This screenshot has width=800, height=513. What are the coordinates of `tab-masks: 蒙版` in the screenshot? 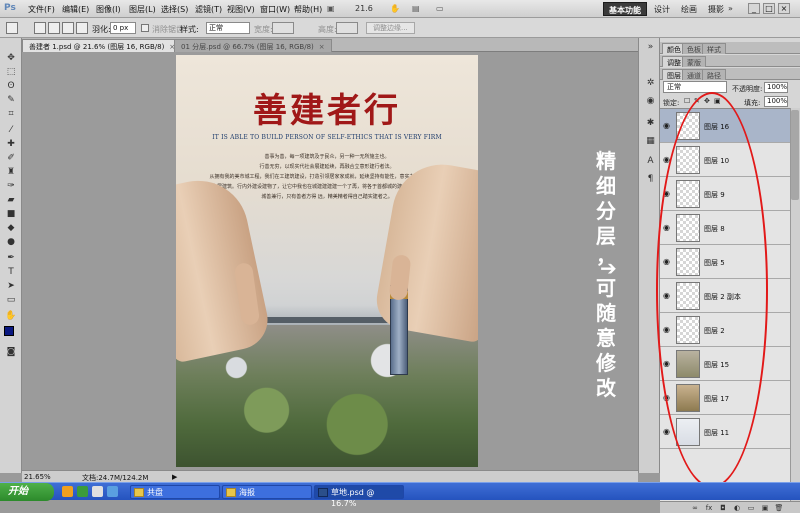 It's located at (694, 61).